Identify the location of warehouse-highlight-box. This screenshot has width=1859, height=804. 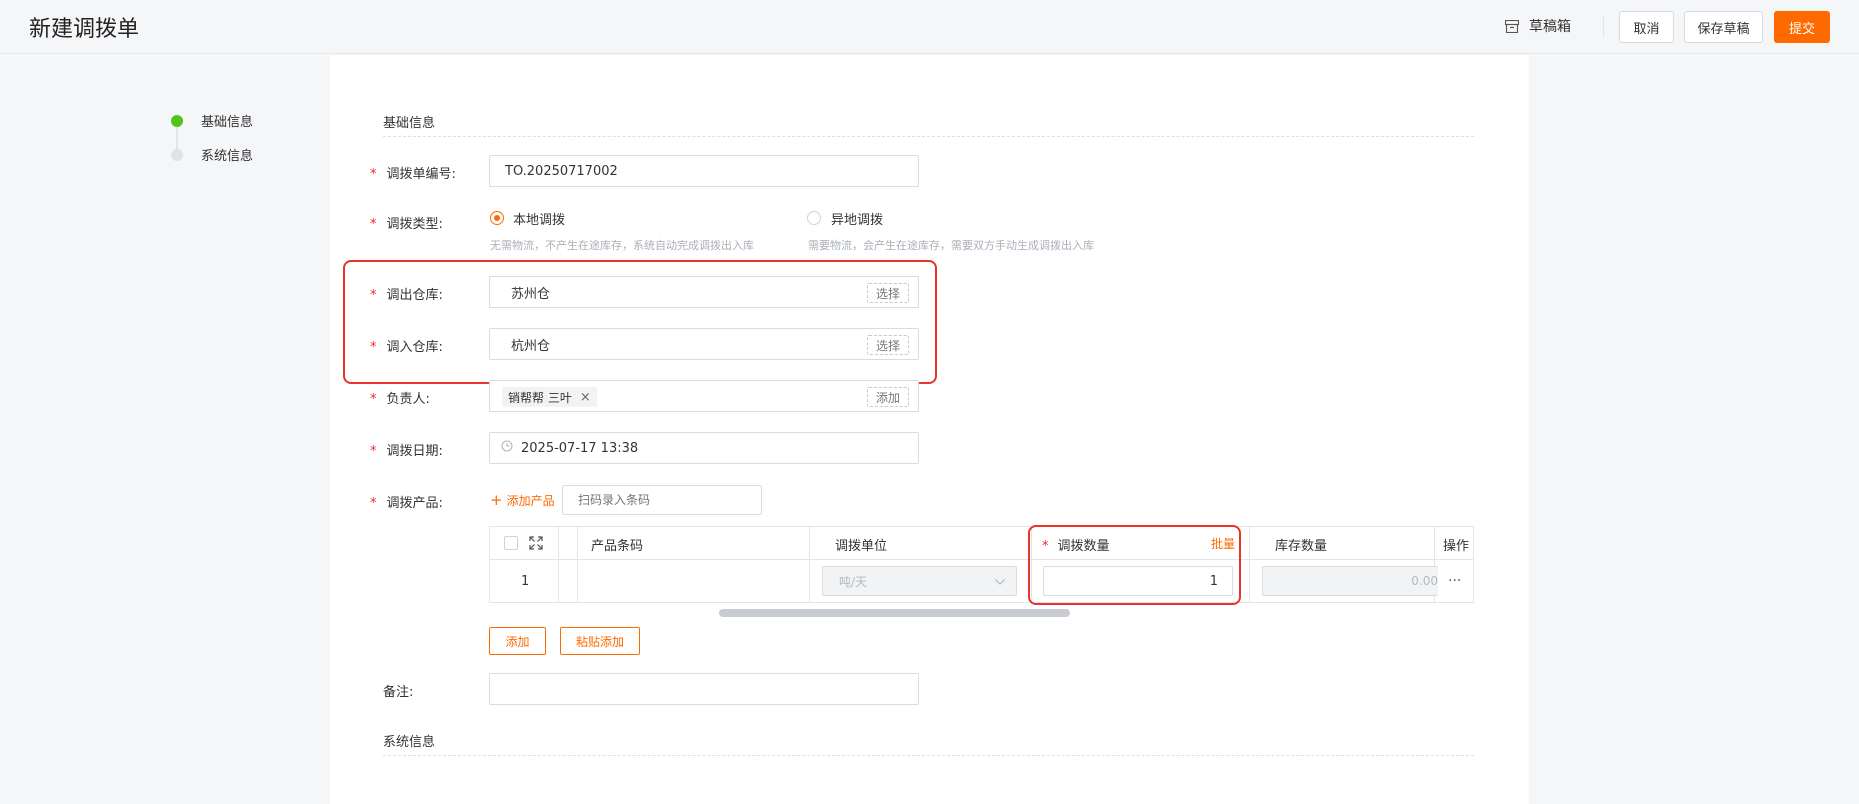
(640, 322).